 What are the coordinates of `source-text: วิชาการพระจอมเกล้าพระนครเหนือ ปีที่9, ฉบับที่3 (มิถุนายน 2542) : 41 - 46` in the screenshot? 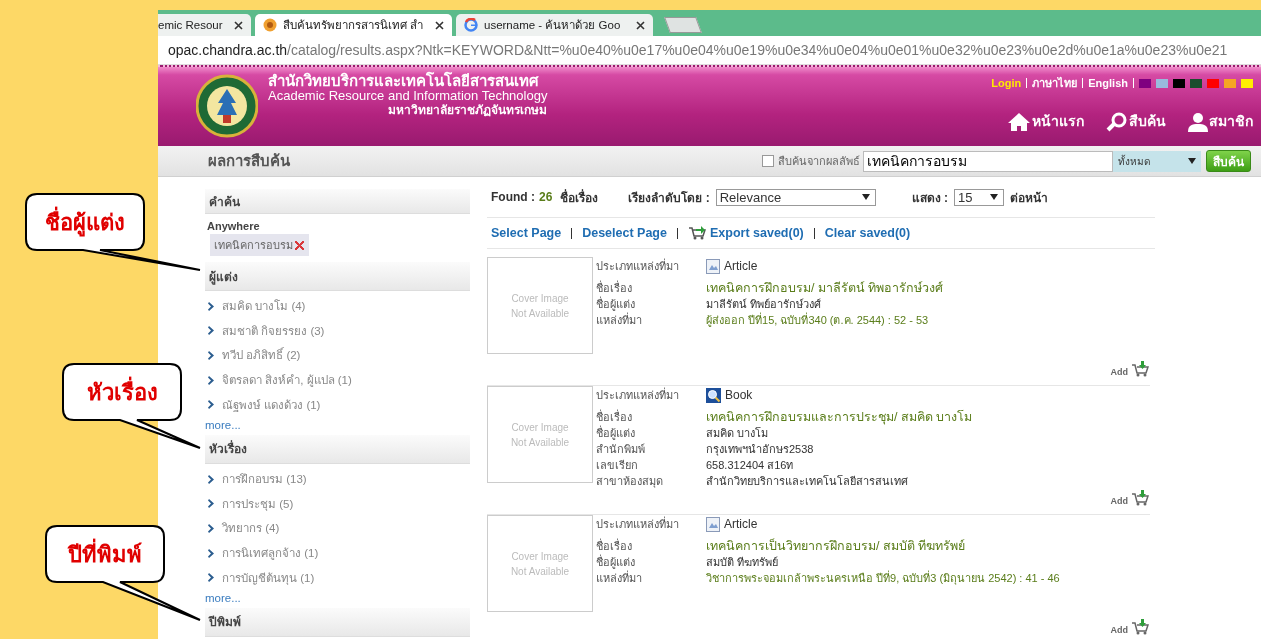 It's located at (883, 578).